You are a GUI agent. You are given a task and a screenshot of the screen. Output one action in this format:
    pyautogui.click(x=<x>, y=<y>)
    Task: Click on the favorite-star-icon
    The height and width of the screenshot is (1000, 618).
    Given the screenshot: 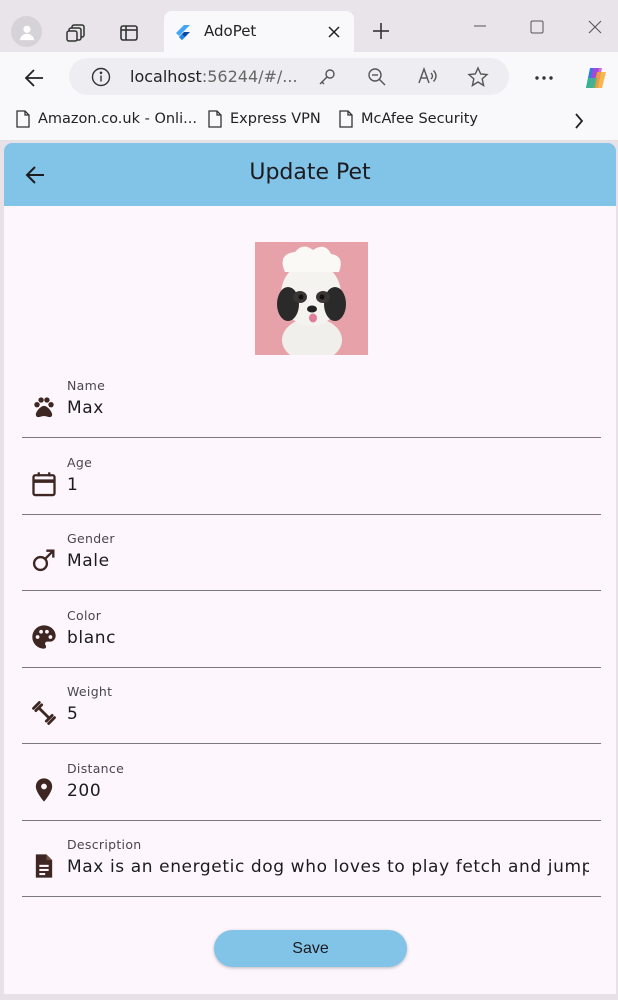 What is the action you would take?
    pyautogui.click(x=478, y=77)
    